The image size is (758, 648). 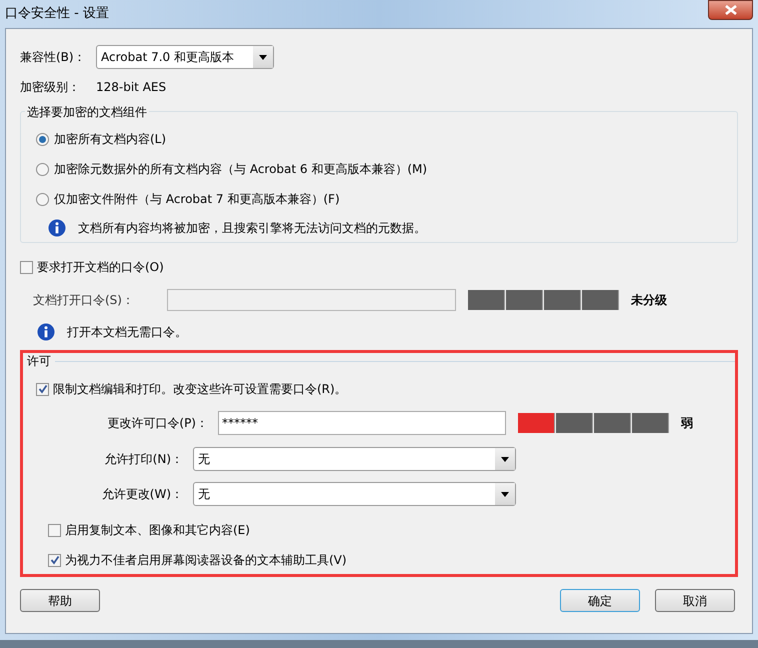 What do you see at coordinates (197, 199) in the screenshot?
I see `radio-label: 仅加密文件附件（与 Acrobat 7 和更高版本兼容）(F)` at bounding box center [197, 199].